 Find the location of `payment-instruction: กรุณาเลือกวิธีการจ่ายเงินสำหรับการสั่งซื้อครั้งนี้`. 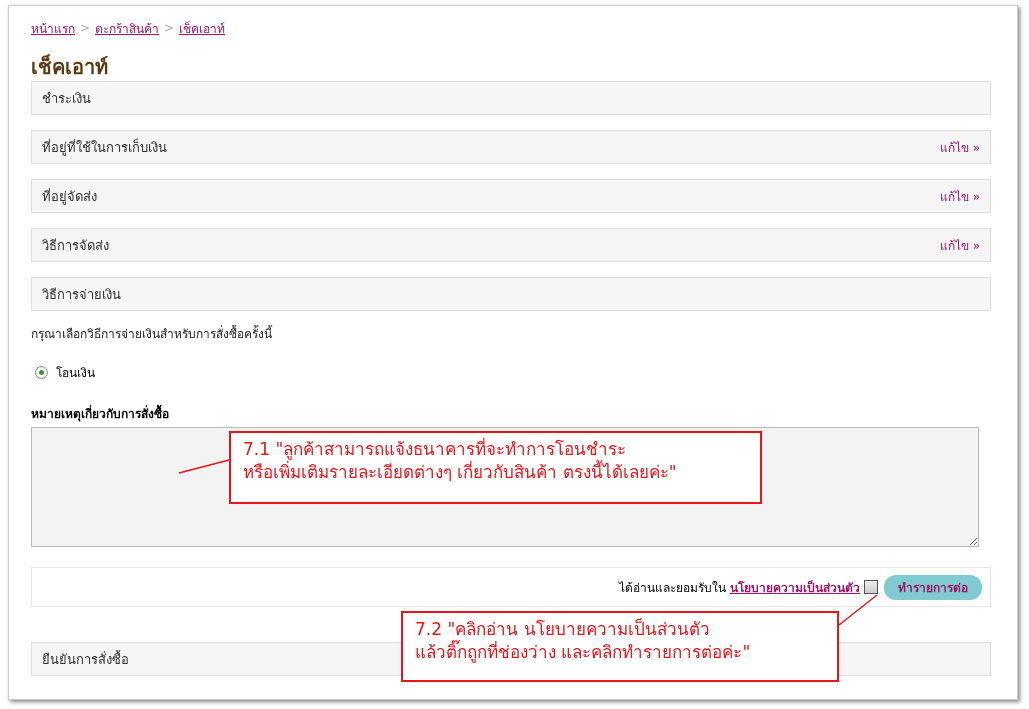

payment-instruction: กรุณาเลือกวิธีการจ่ายเงินสำหรับการสั่งซื้อครั้งนี้ is located at coordinates (152, 333).